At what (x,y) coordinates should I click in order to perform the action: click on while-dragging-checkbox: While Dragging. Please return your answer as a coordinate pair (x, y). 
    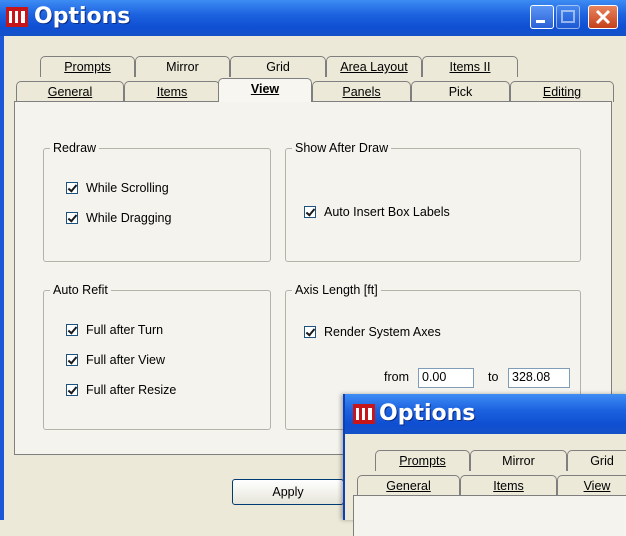
    Looking at the image, I should click on (118, 218).